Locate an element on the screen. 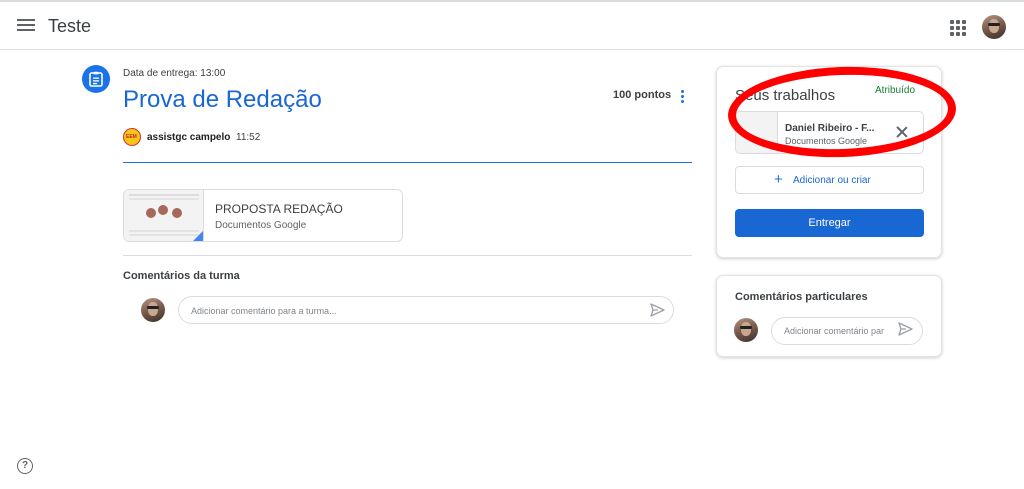 This screenshot has height=489, width=1024. add-or-create-label: Adicionar ou criar is located at coordinates (832, 180).